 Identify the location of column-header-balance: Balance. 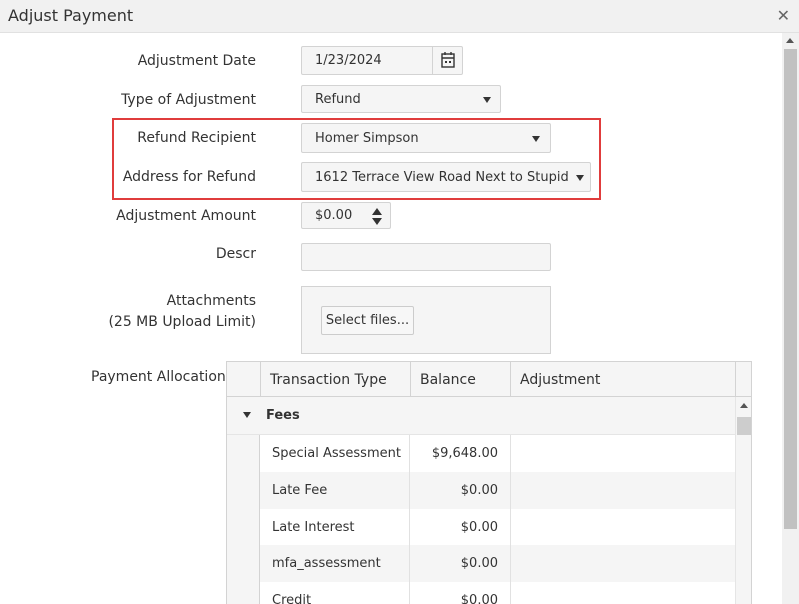
(460, 379).